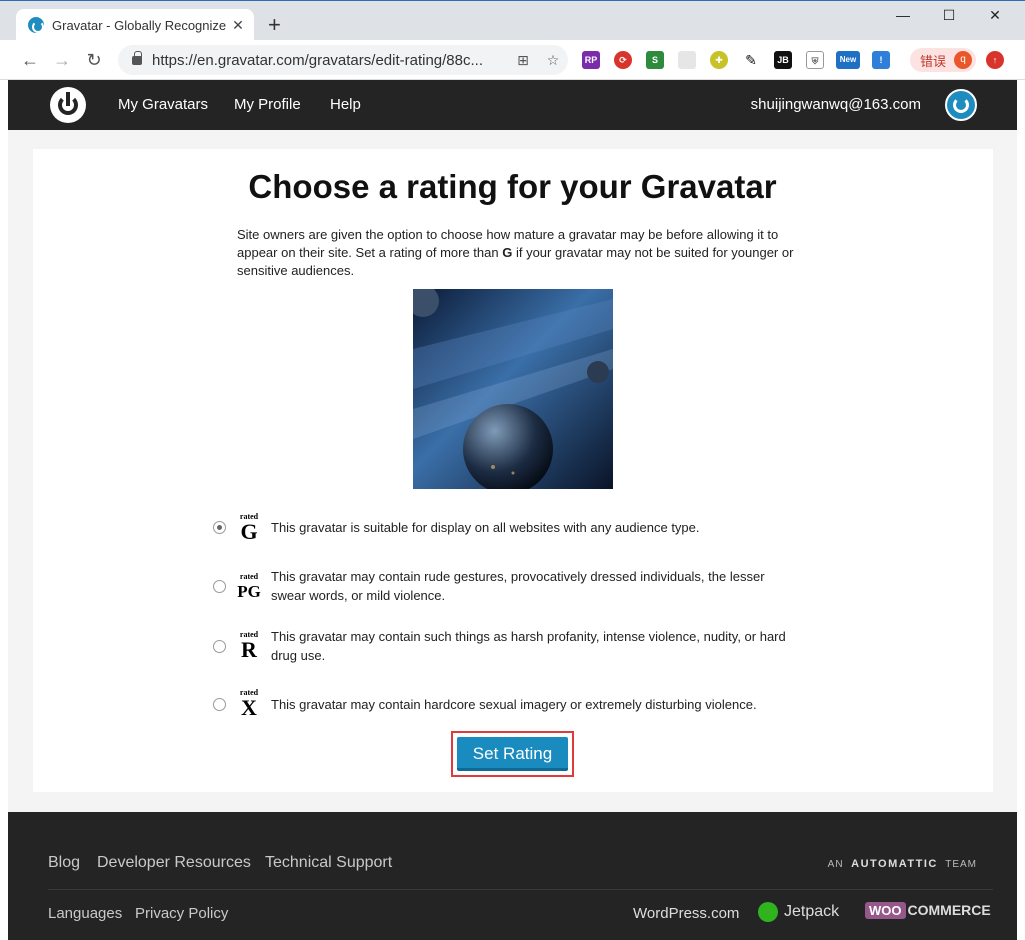 This screenshot has height=940, width=1025. Describe the element at coordinates (85, 913) in the screenshot. I see `footer-link-languages: Languages` at that location.